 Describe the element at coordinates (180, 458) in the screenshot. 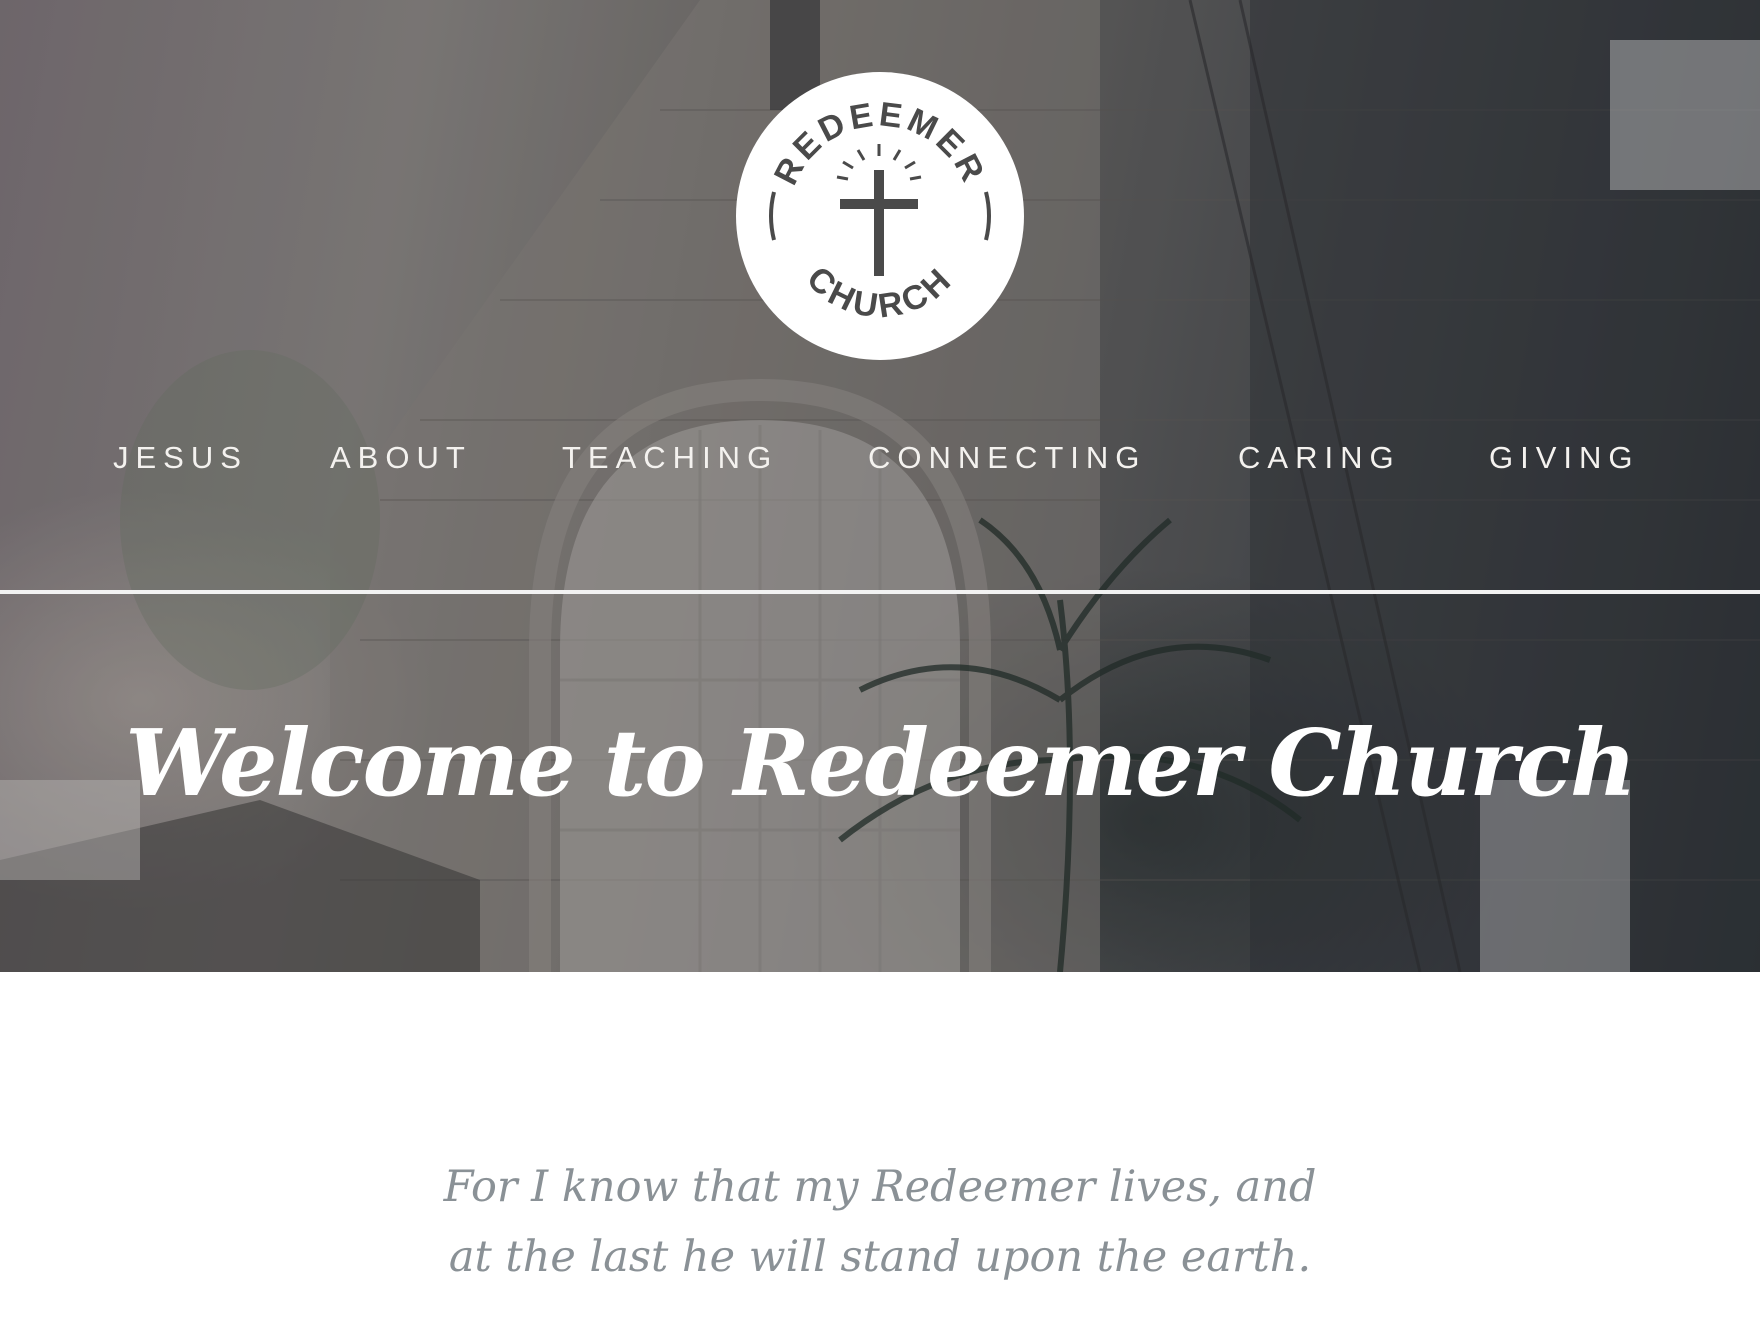

I see `nav-item-jesus: JESUS` at that location.